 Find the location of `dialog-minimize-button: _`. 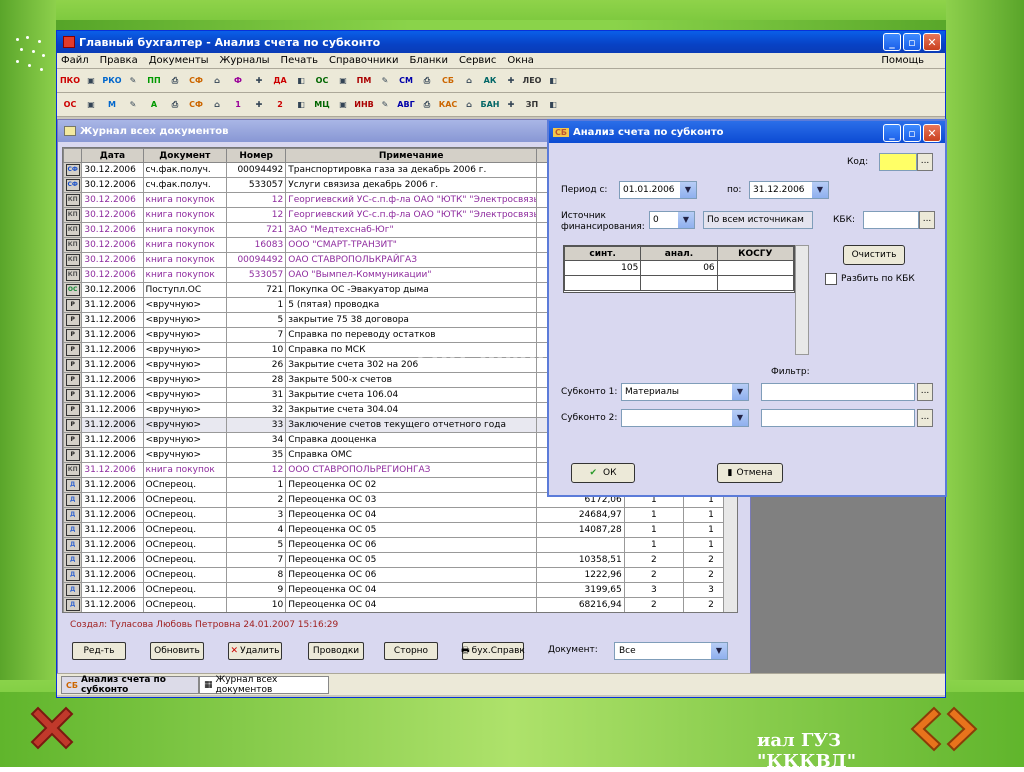

dialog-minimize-button: _ is located at coordinates (892, 133).